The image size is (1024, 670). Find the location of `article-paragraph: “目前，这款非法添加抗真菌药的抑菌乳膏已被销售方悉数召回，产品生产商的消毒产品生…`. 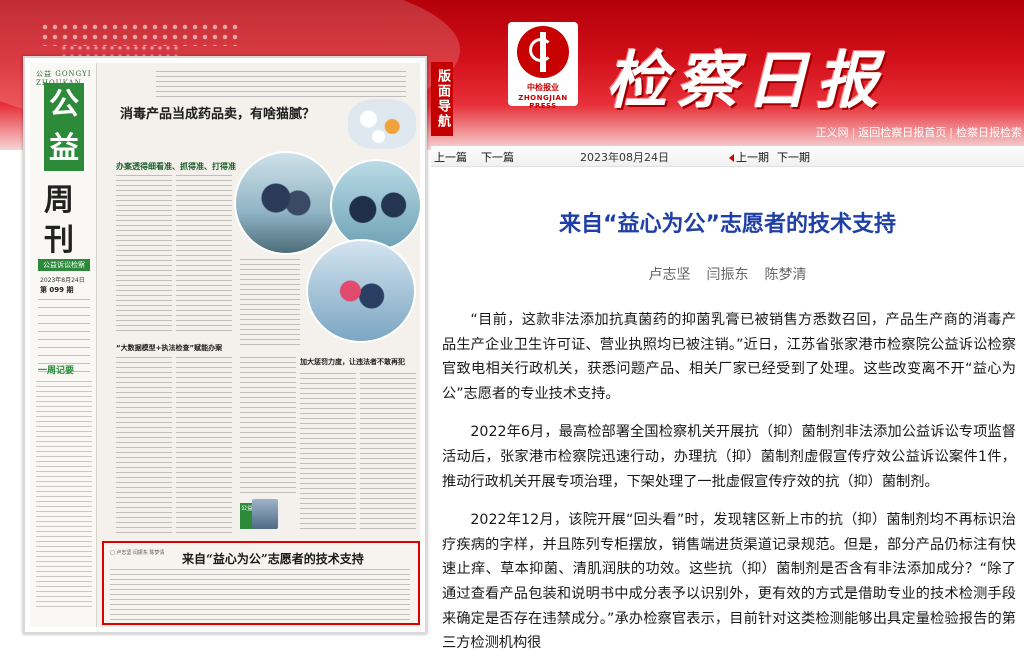

article-paragraph: “目前，这款非法添加抗真菌药的抑菌乳膏已被销售方悉数召回，产品生产商的消毒产品生… is located at coordinates (729, 357).